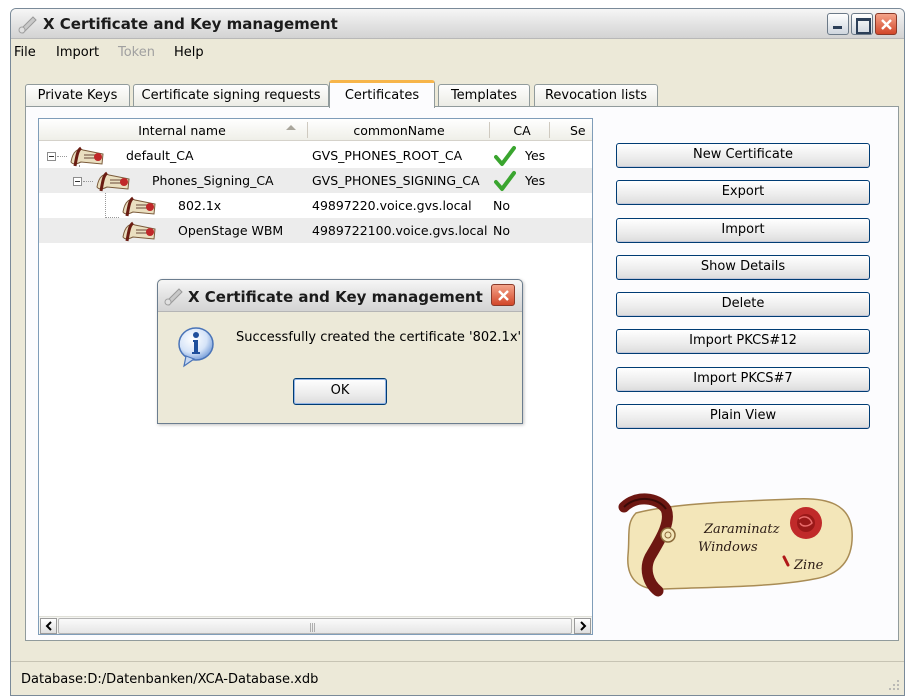  I want to click on close-button, so click(886, 24).